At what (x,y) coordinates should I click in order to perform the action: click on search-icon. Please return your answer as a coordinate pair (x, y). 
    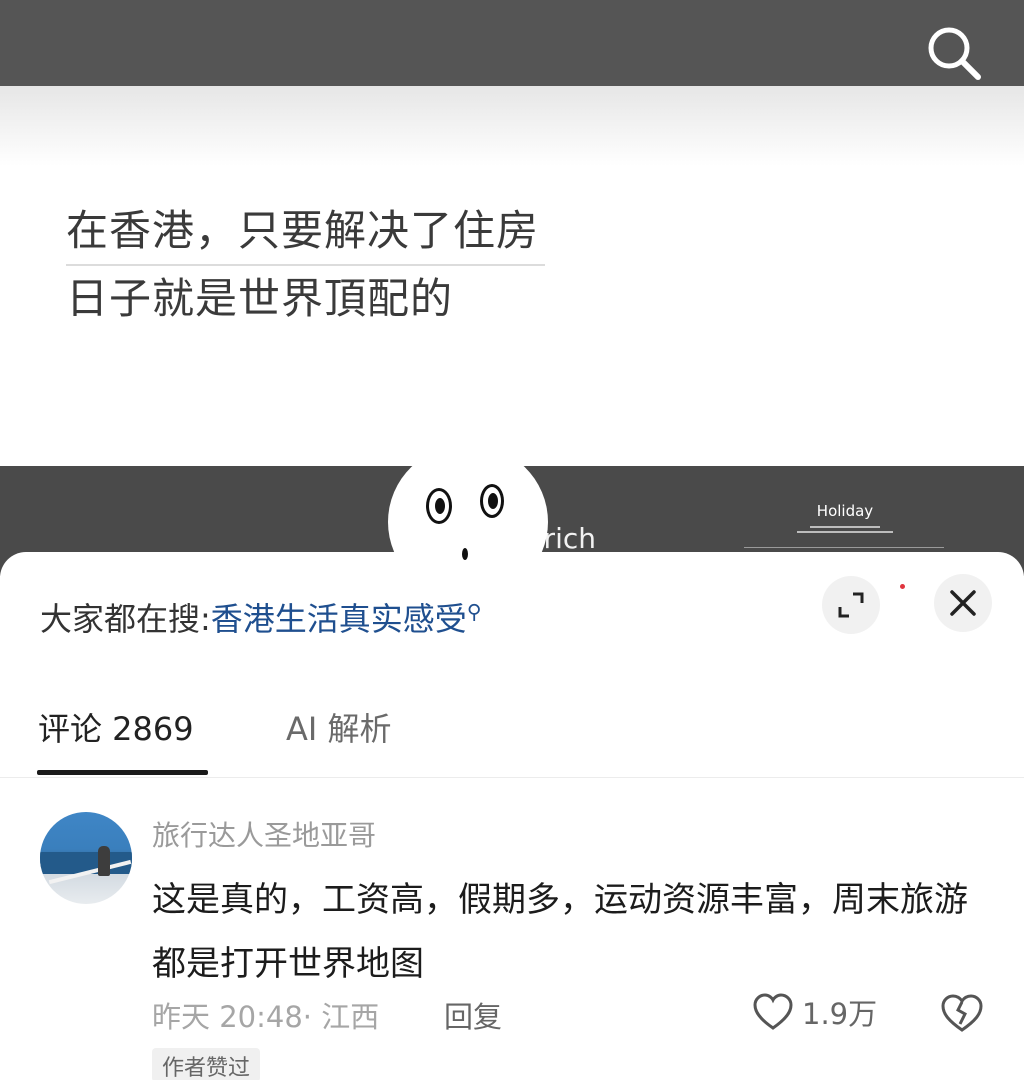
    Looking at the image, I should click on (954, 53).